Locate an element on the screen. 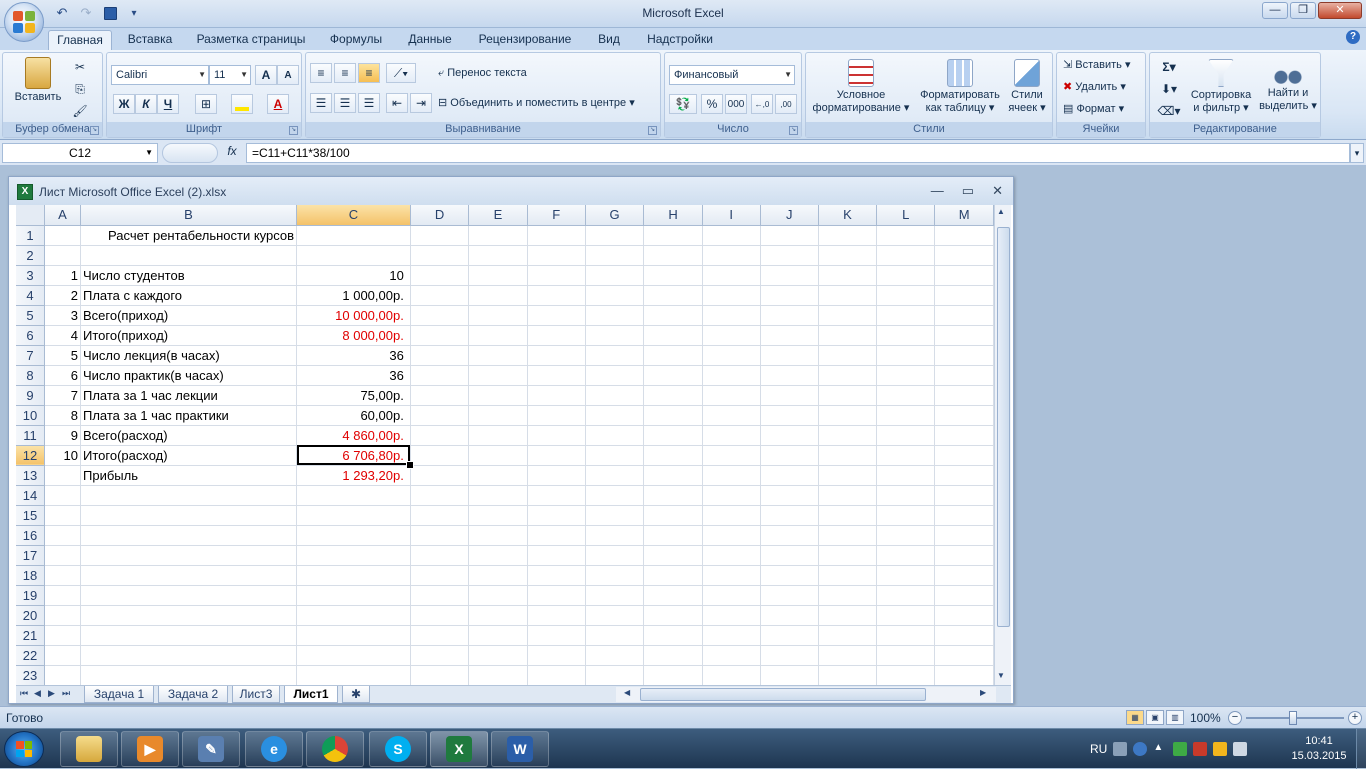  insert-cells-button: ⇲ Вставить ▾ is located at coordinates (1097, 65).